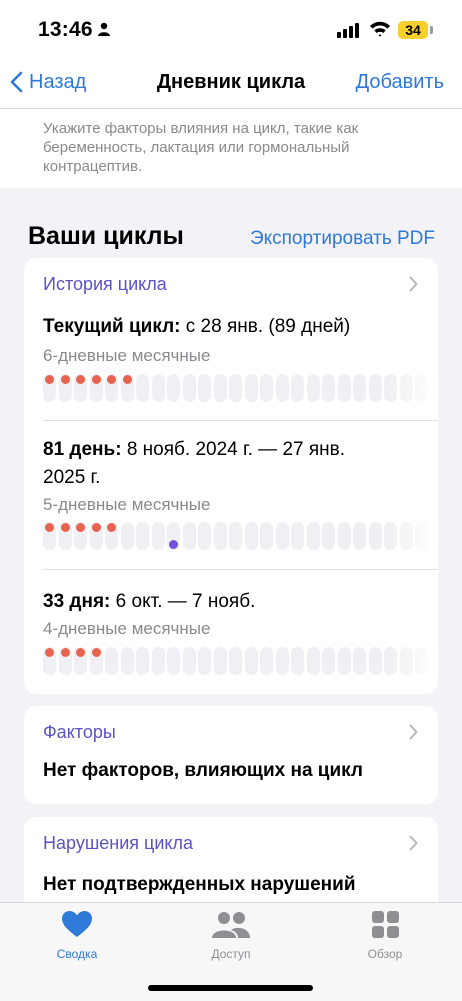  I want to click on grid-icon, so click(385, 924).